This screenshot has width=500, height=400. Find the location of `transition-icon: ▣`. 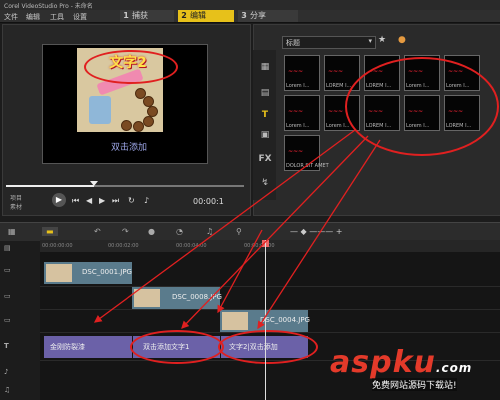

transition-icon: ▣ is located at coordinates (265, 136).